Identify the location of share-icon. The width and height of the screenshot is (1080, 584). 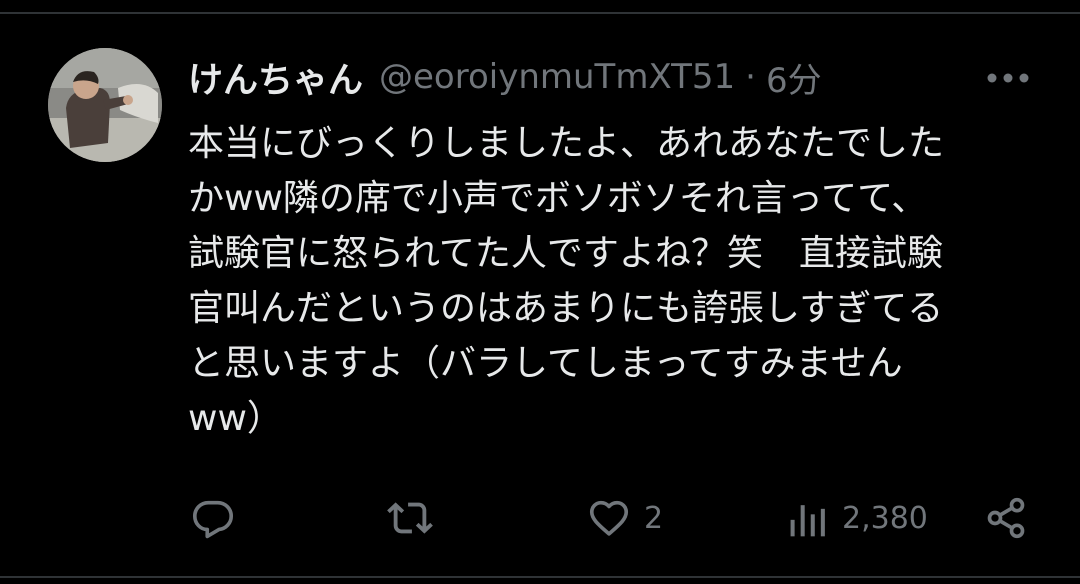
(1006, 518).